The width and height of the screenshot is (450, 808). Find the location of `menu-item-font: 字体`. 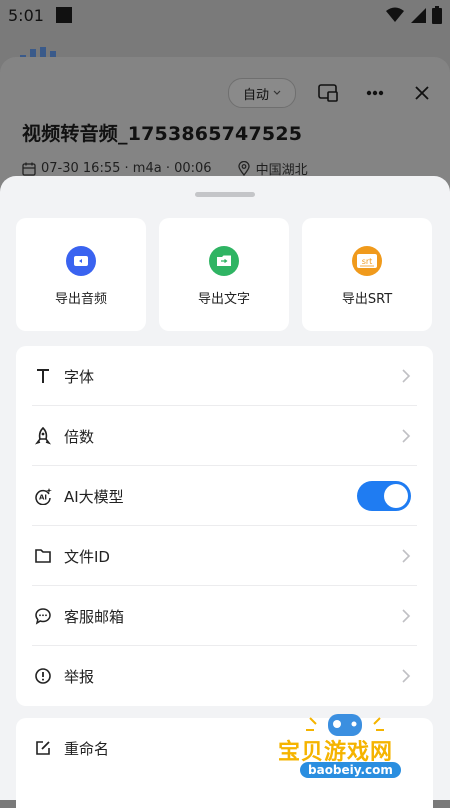

menu-item-font: 字体 is located at coordinates (224, 376).